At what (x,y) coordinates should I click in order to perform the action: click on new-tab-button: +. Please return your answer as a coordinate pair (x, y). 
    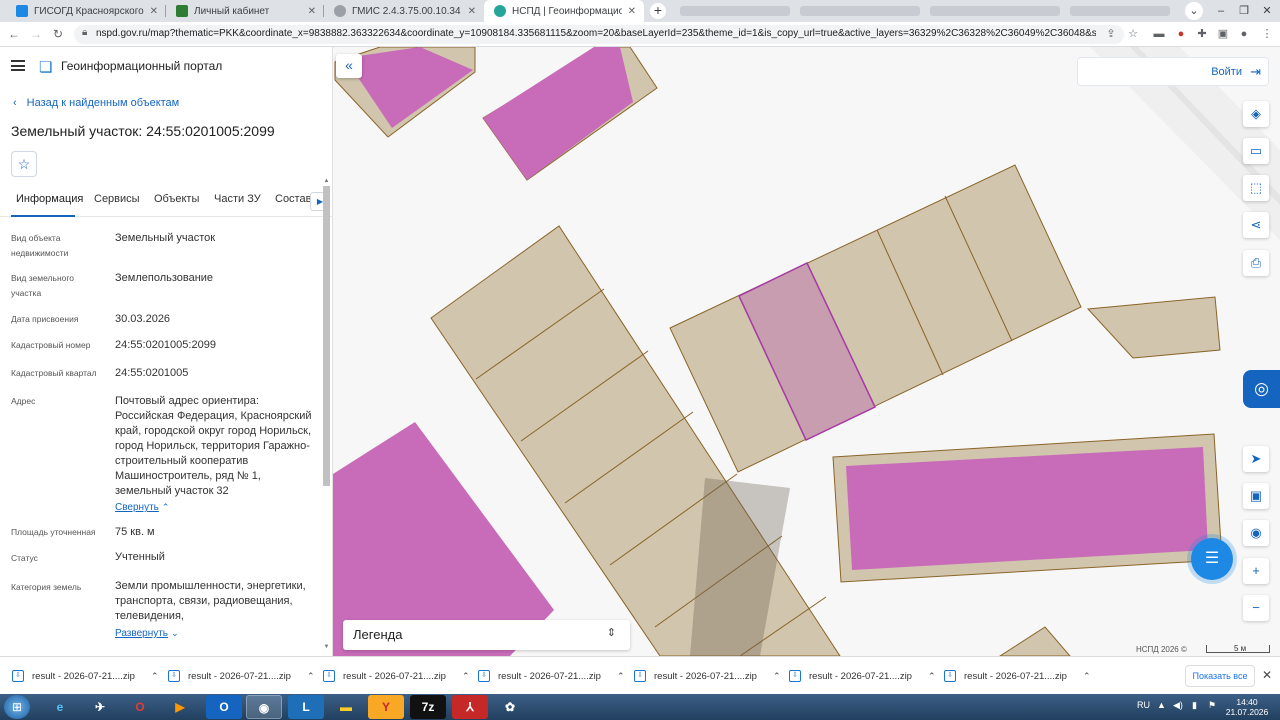
    Looking at the image, I should click on (658, 11).